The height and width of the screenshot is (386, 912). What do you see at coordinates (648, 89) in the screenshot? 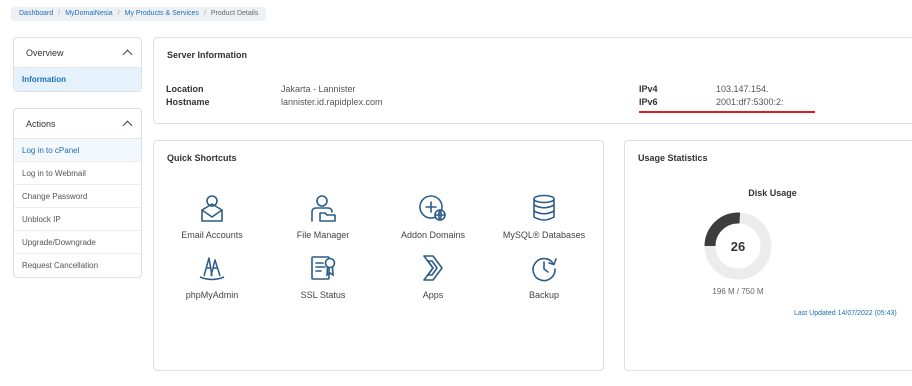
I see `ipv4-label: IPv4` at bounding box center [648, 89].